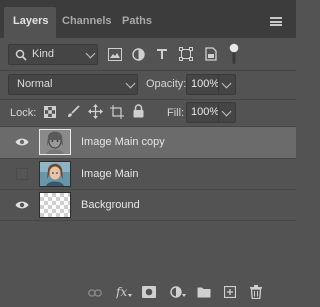 The width and height of the screenshot is (320, 307). What do you see at coordinates (204, 292) in the screenshot?
I see `new-group-icon` at bounding box center [204, 292].